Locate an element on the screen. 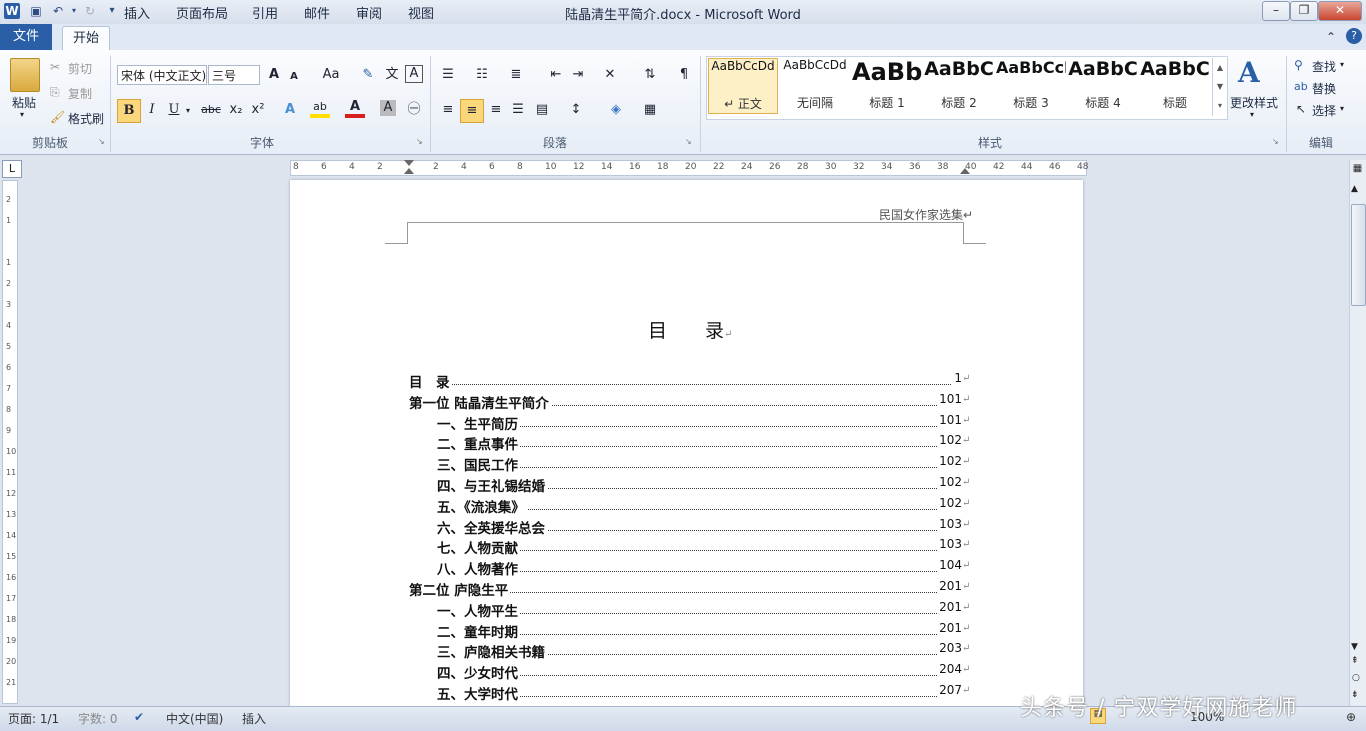 The image size is (1366, 731). copy-button: 复制 is located at coordinates (80, 93).